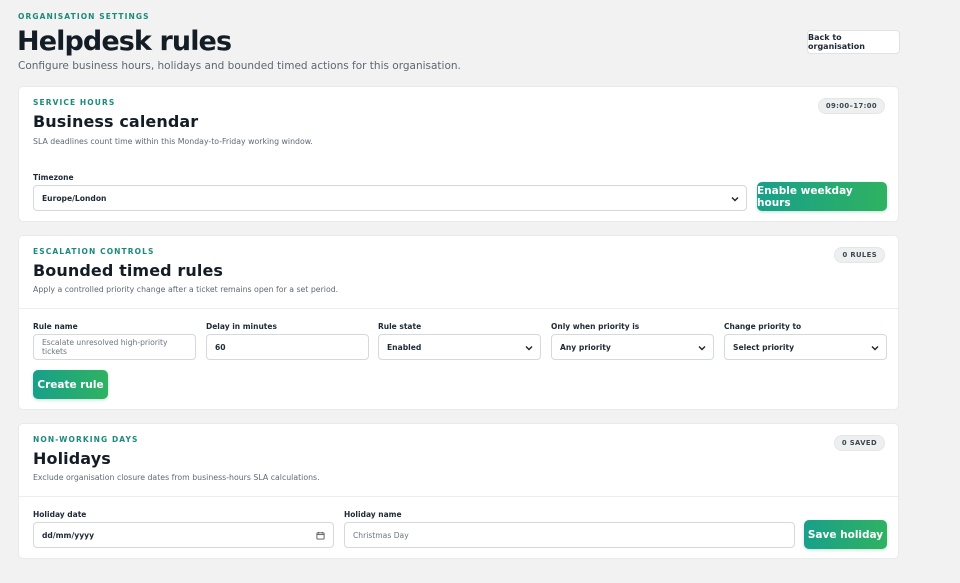 Image resolution: width=960 pixels, height=583 pixels. Describe the element at coordinates (845, 534) in the screenshot. I see `save-holiday-button: Save holiday` at that location.